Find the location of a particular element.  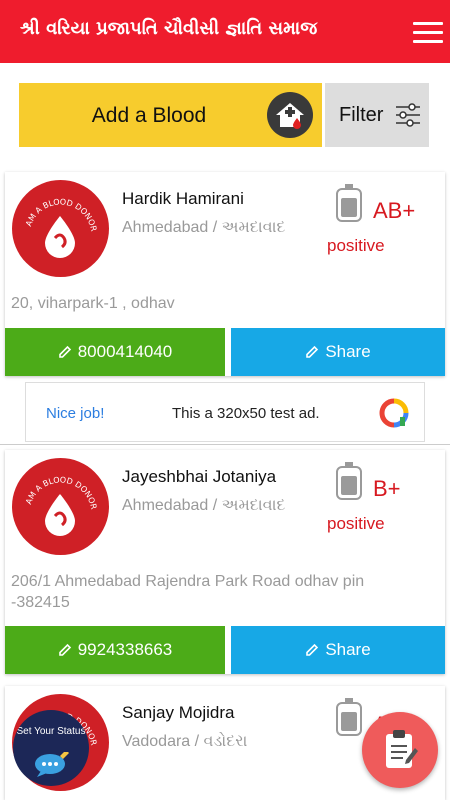

menu-icon is located at coordinates (428, 32).